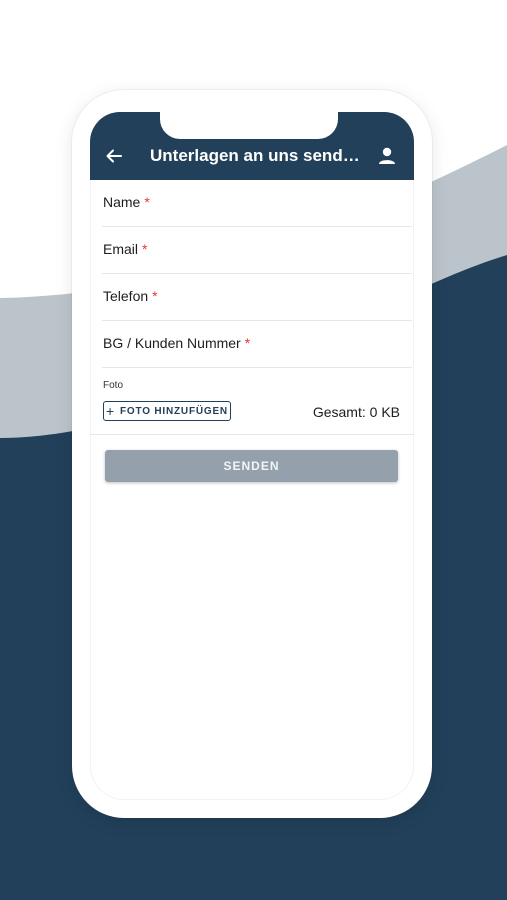 The width and height of the screenshot is (507, 900). Describe the element at coordinates (257, 203) in the screenshot. I see `name-field: Name *` at that location.